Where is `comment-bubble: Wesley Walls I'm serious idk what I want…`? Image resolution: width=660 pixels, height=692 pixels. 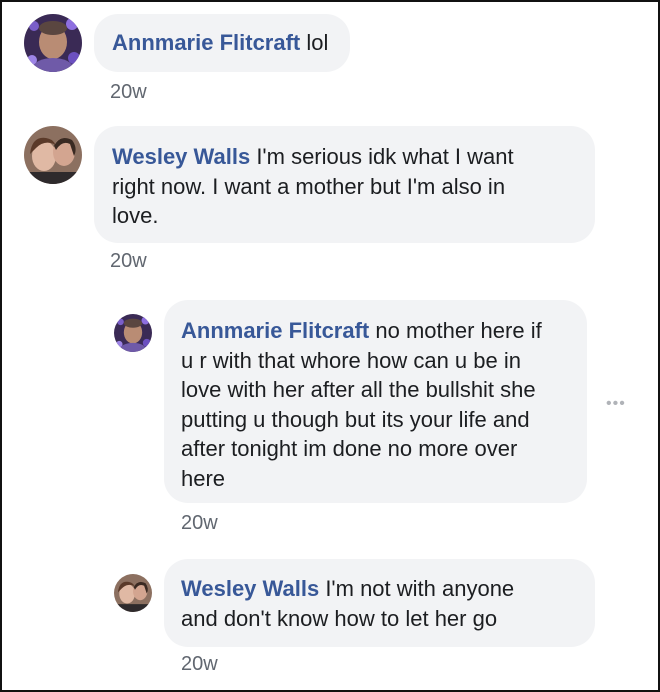 comment-bubble: Wesley Walls I'm serious idk what I want… is located at coordinates (344, 184).